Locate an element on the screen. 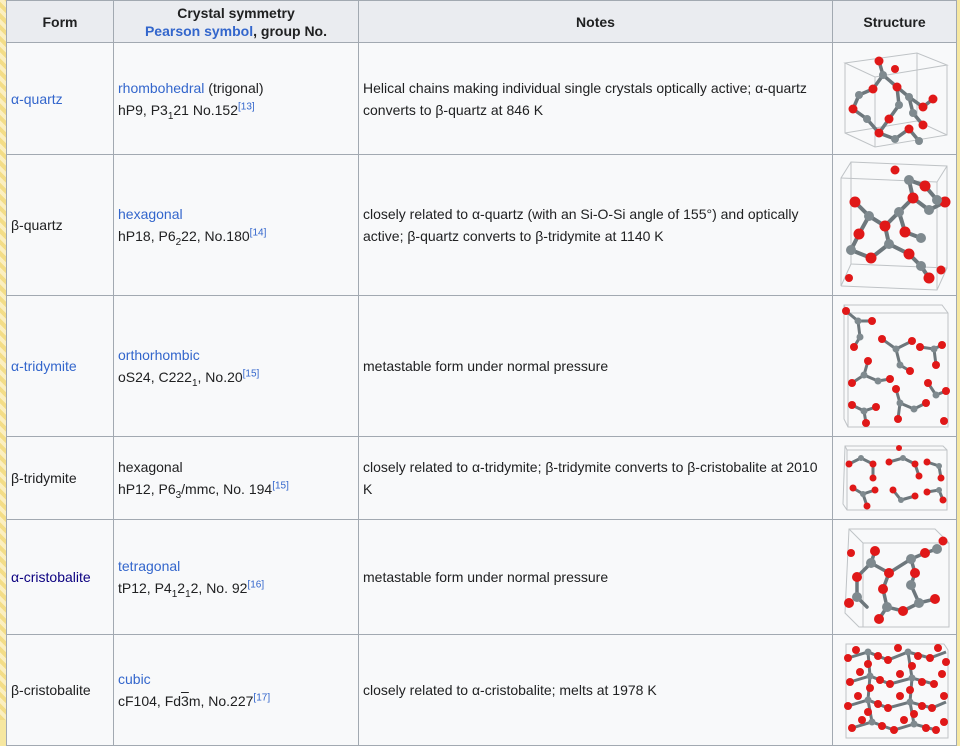  beta-quartz-structure-icon is located at coordinates (895, 225).